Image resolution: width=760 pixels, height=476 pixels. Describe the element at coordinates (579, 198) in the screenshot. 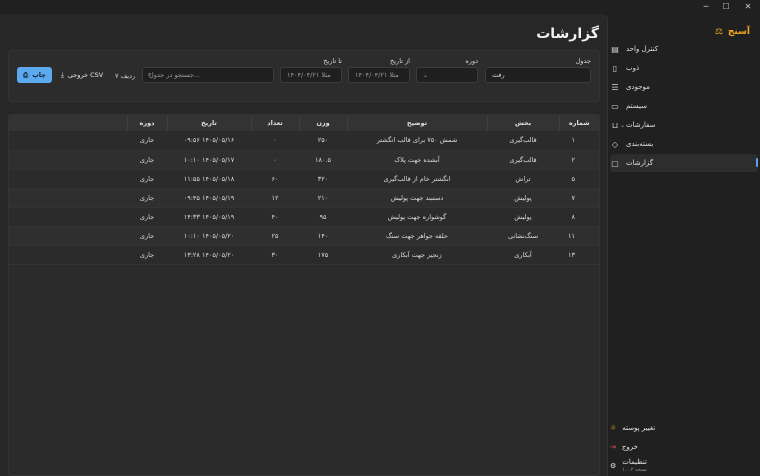

I see `cell-number: ۷` at that location.